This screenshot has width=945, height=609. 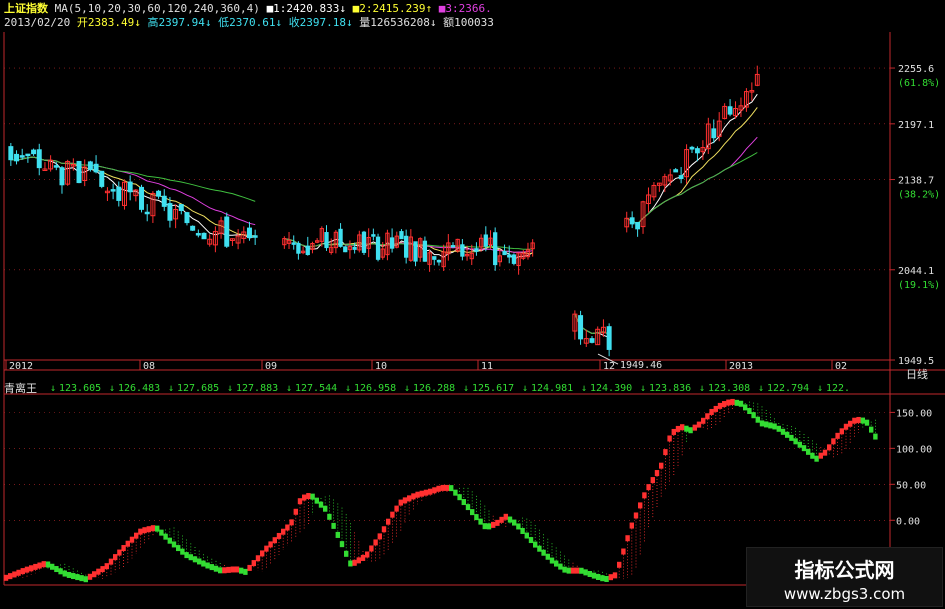 What do you see at coordinates (788, 388) in the screenshot?
I see `value-label: 122.794` at bounding box center [788, 388].